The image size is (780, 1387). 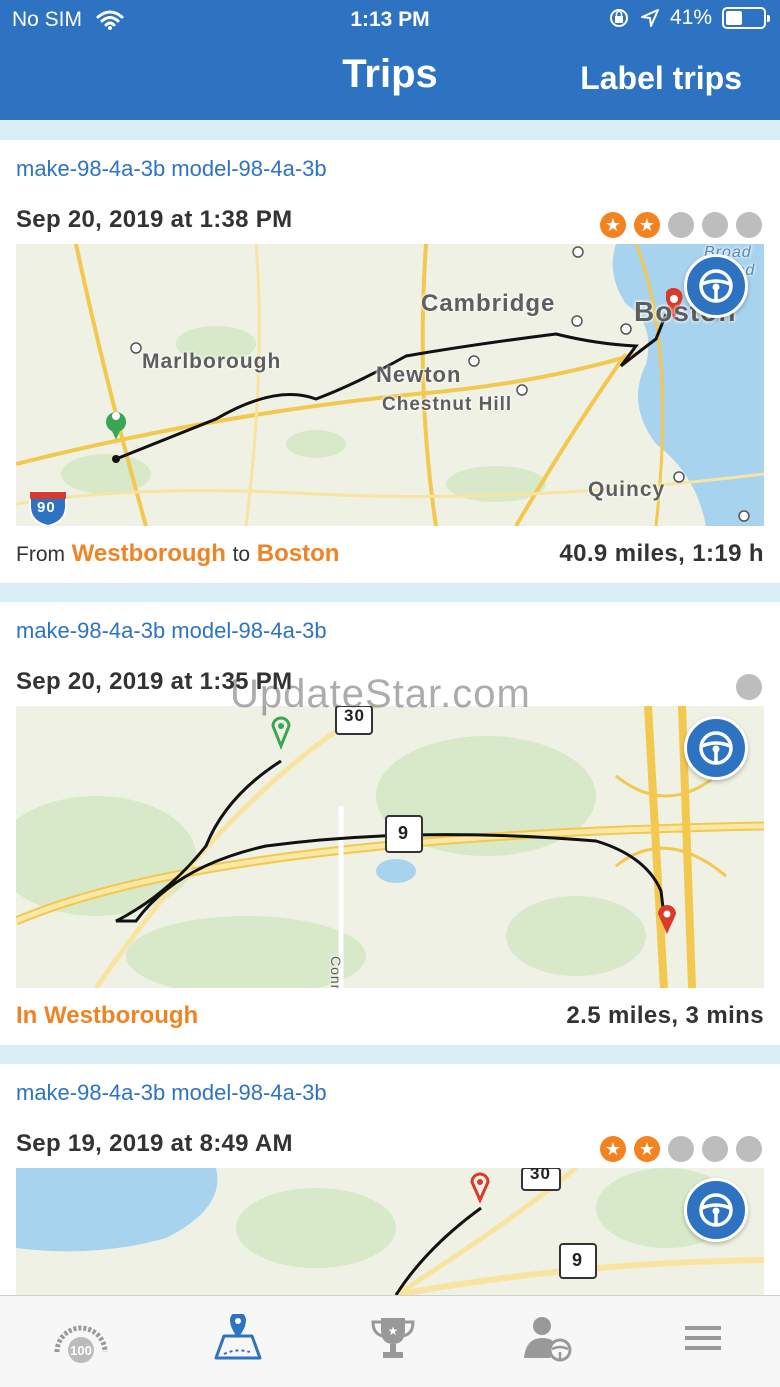 What do you see at coordinates (627, 489) in the screenshot?
I see `map-label-quincy: Quincy` at bounding box center [627, 489].